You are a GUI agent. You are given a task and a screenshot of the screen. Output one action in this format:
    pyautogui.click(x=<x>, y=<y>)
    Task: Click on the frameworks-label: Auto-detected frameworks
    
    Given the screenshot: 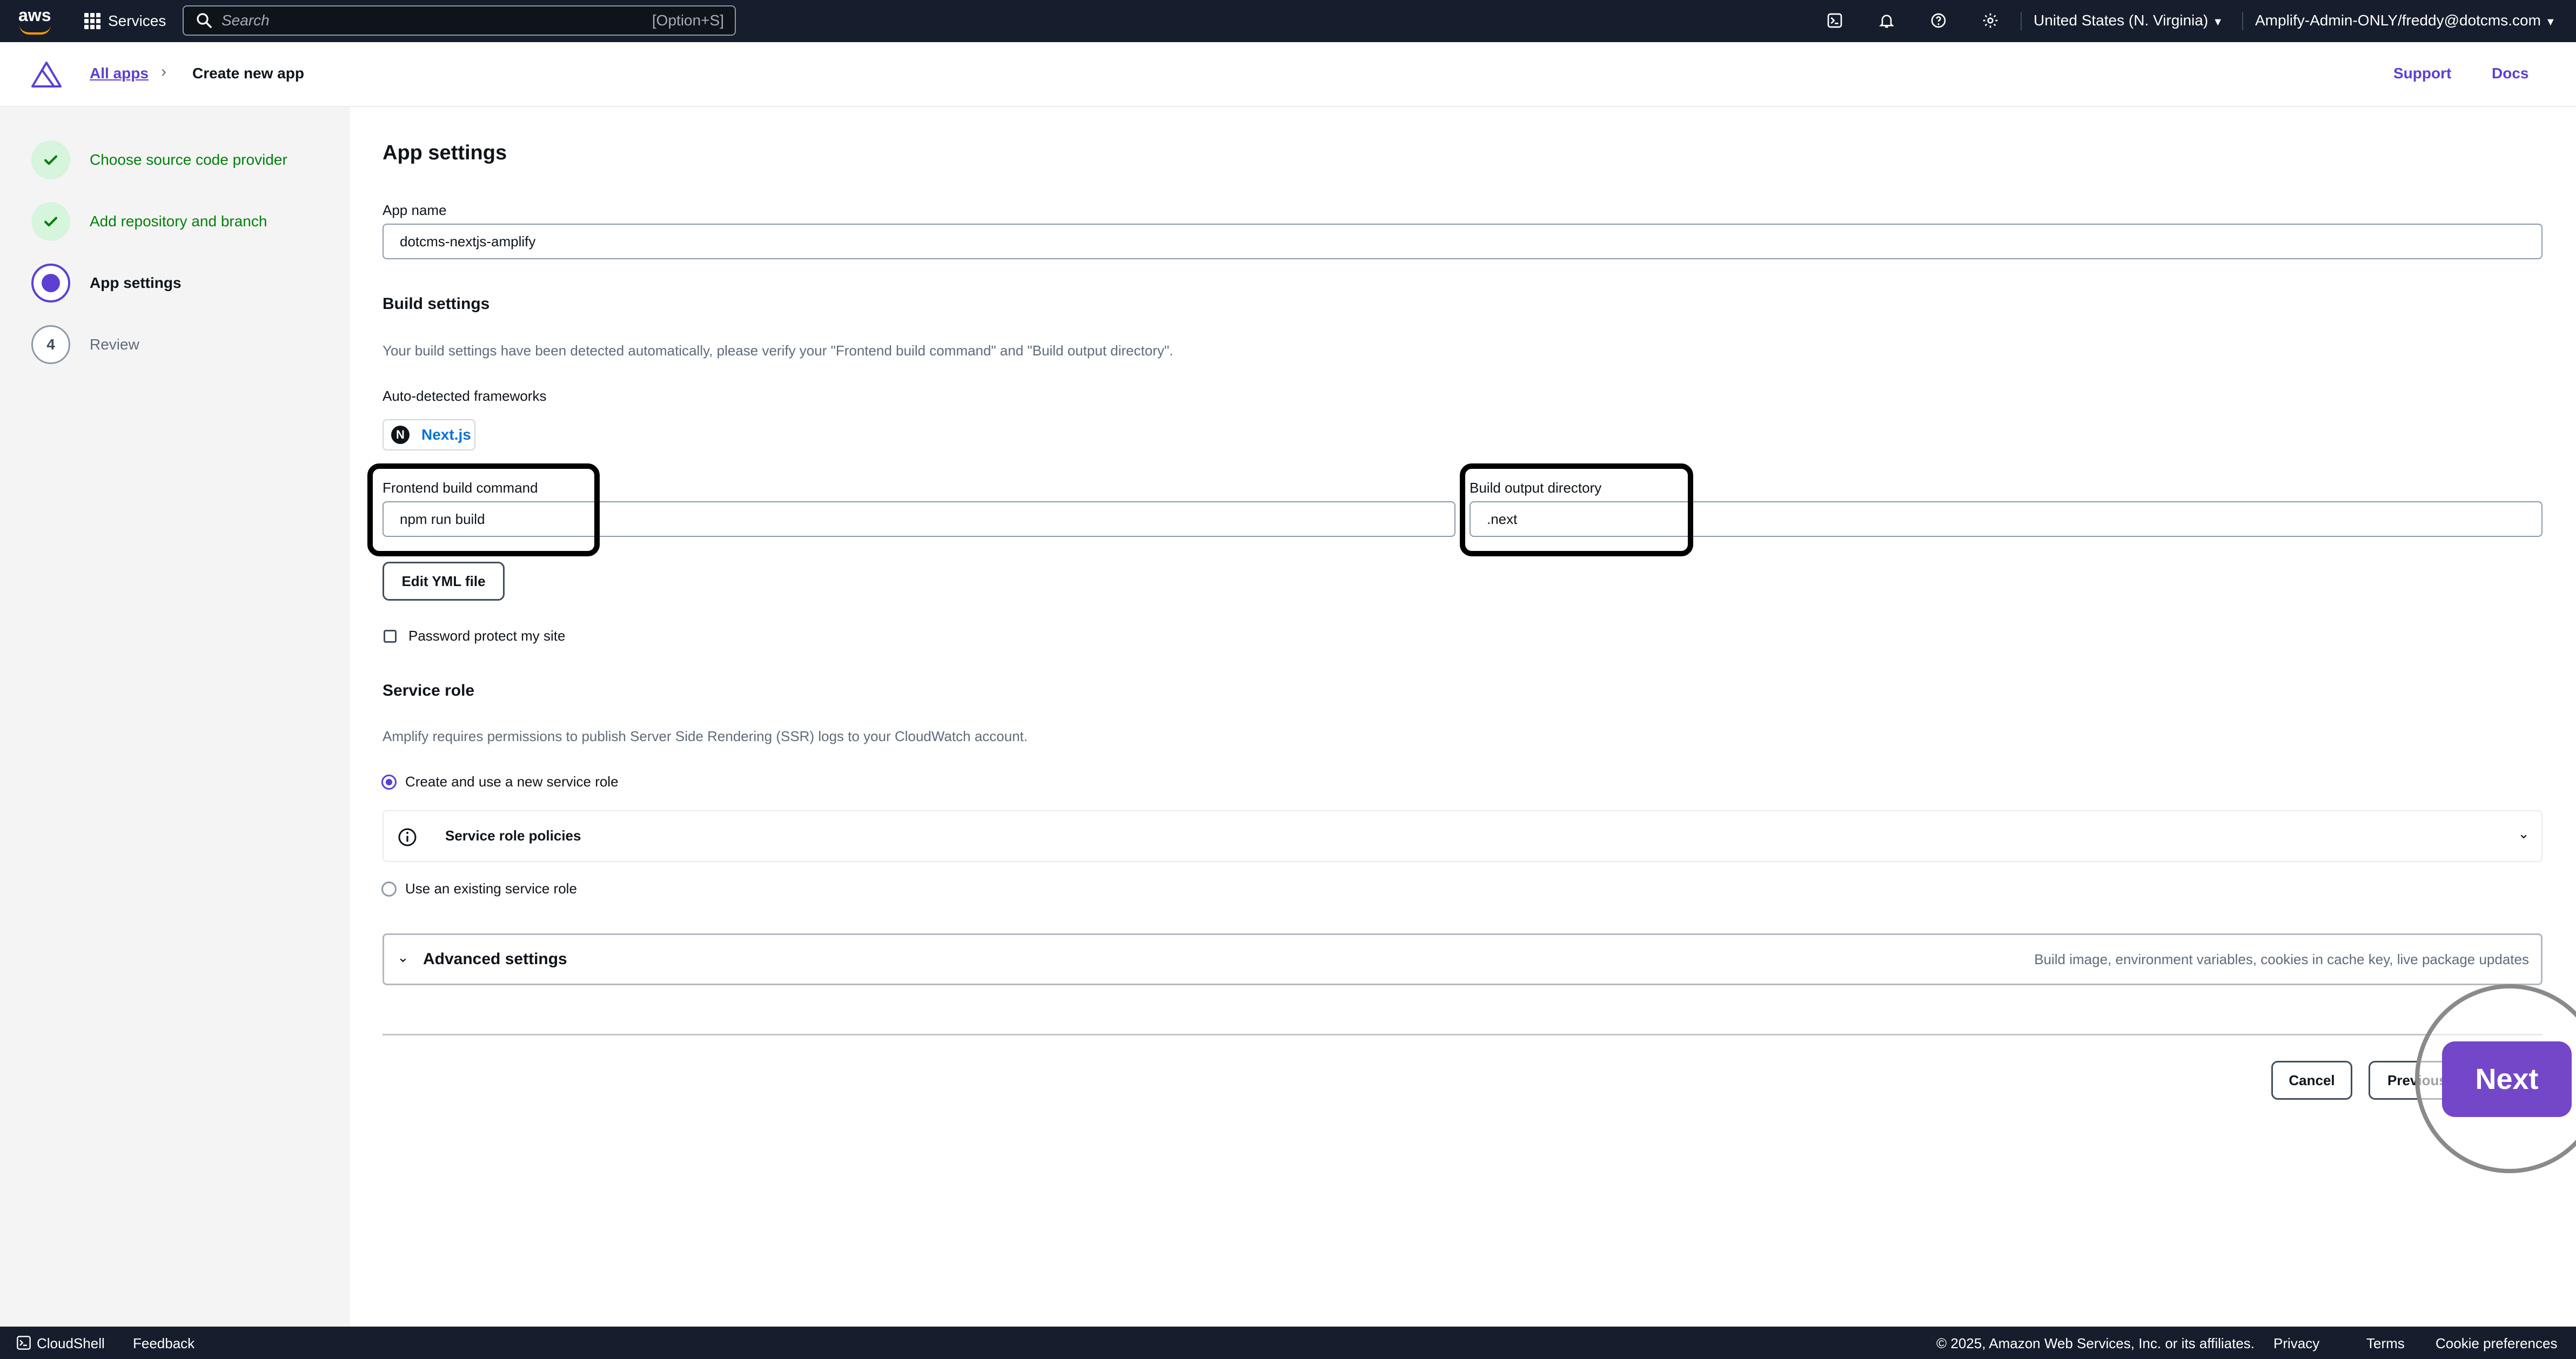 What is the action you would take?
    pyautogui.click(x=465, y=396)
    